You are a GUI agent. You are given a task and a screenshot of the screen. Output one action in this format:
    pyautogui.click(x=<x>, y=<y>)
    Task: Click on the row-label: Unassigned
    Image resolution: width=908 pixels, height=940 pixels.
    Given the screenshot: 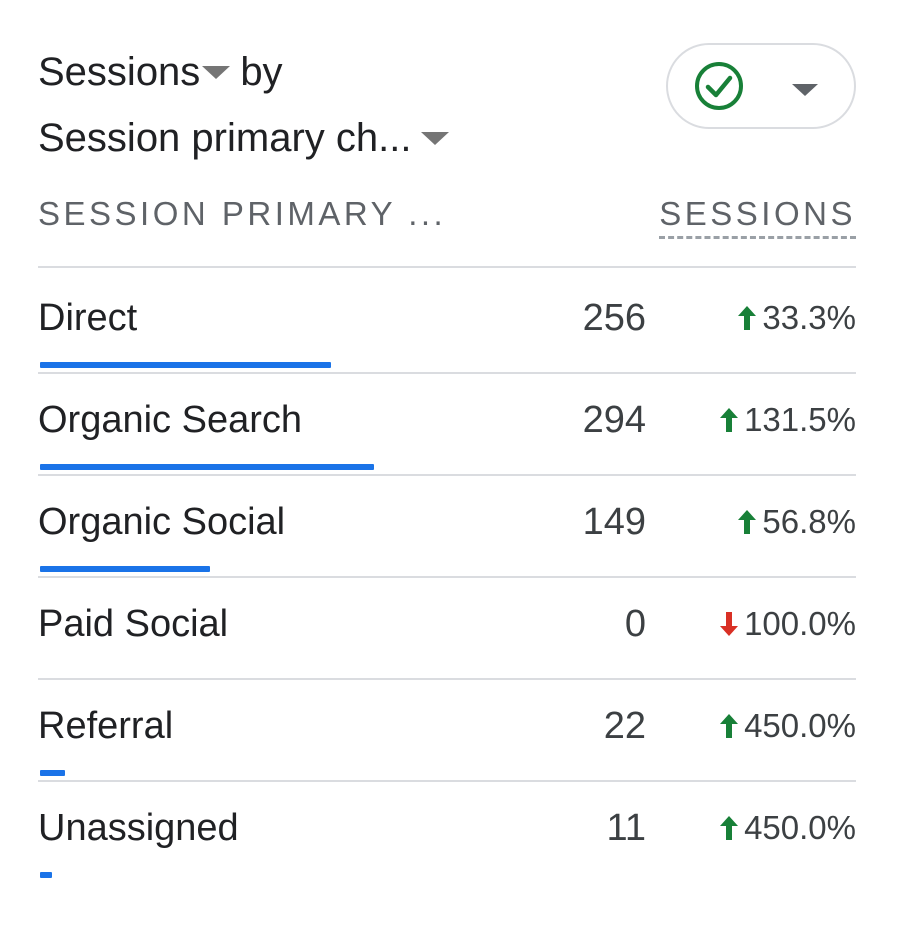 What is the action you would take?
    pyautogui.click(x=138, y=828)
    